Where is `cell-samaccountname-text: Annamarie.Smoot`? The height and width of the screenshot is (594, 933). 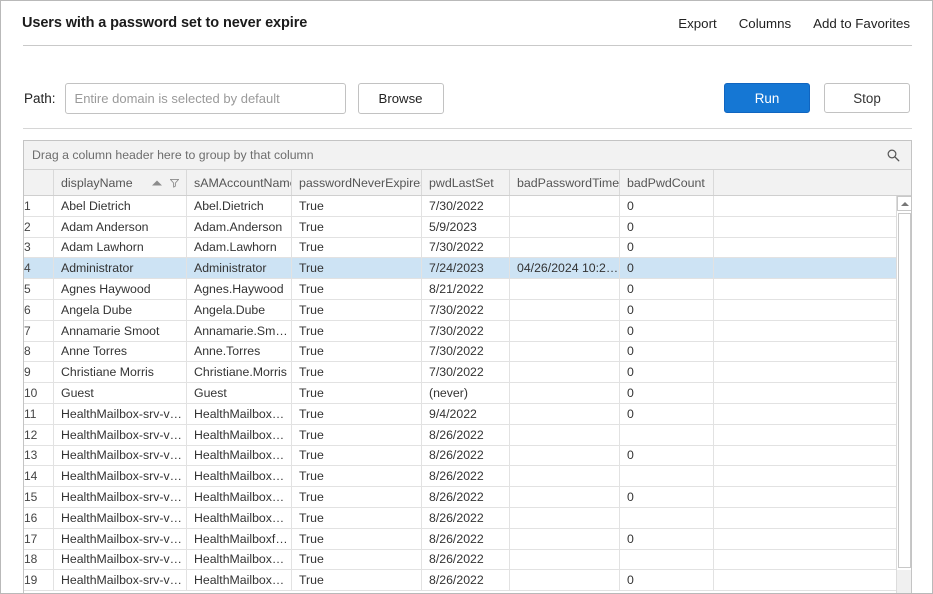 cell-samaccountname-text: Annamarie.Smoot is located at coordinates (242, 330).